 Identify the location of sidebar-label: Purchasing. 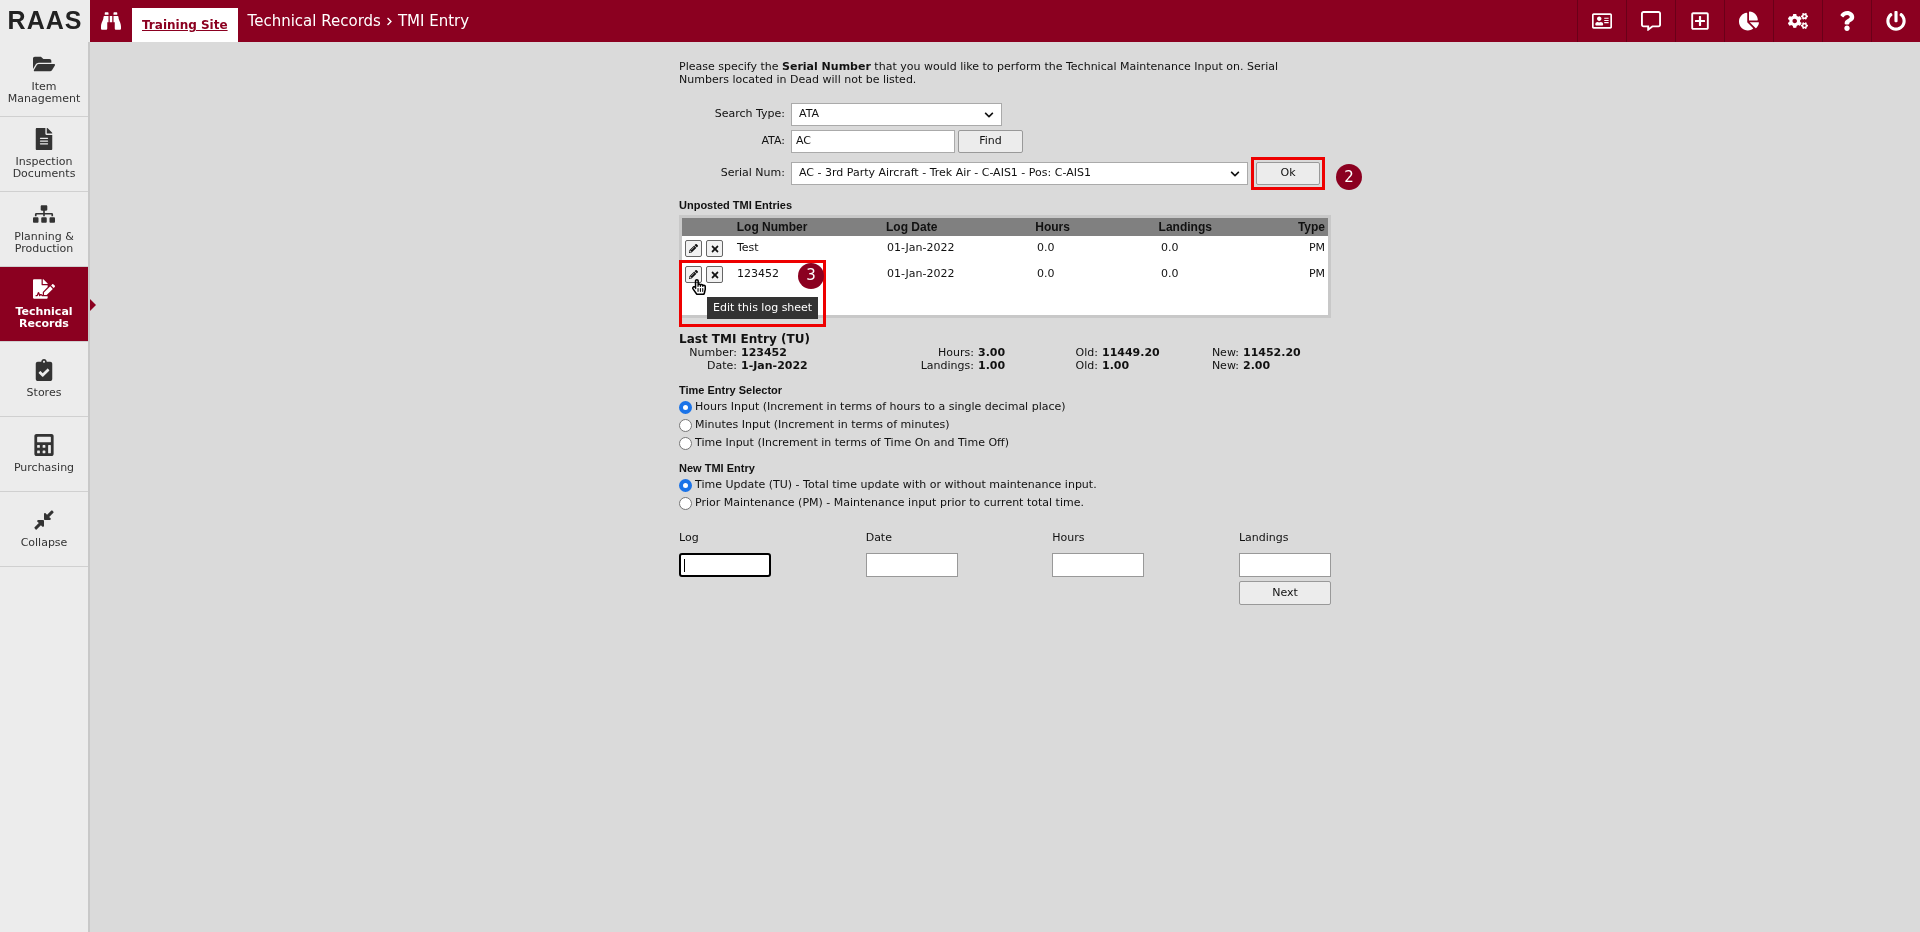
(44, 468).